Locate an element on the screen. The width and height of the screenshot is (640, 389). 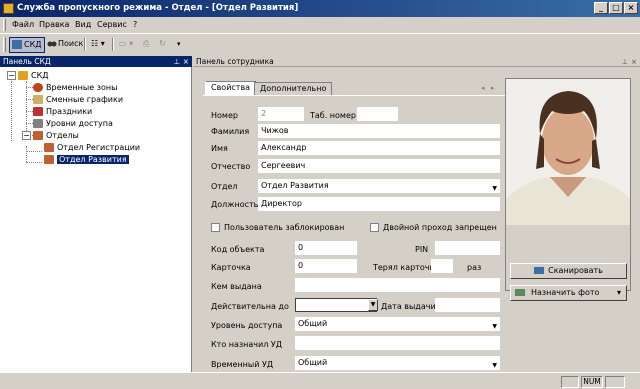
card-icon: ▭ ▾ is located at coordinates (126, 43).